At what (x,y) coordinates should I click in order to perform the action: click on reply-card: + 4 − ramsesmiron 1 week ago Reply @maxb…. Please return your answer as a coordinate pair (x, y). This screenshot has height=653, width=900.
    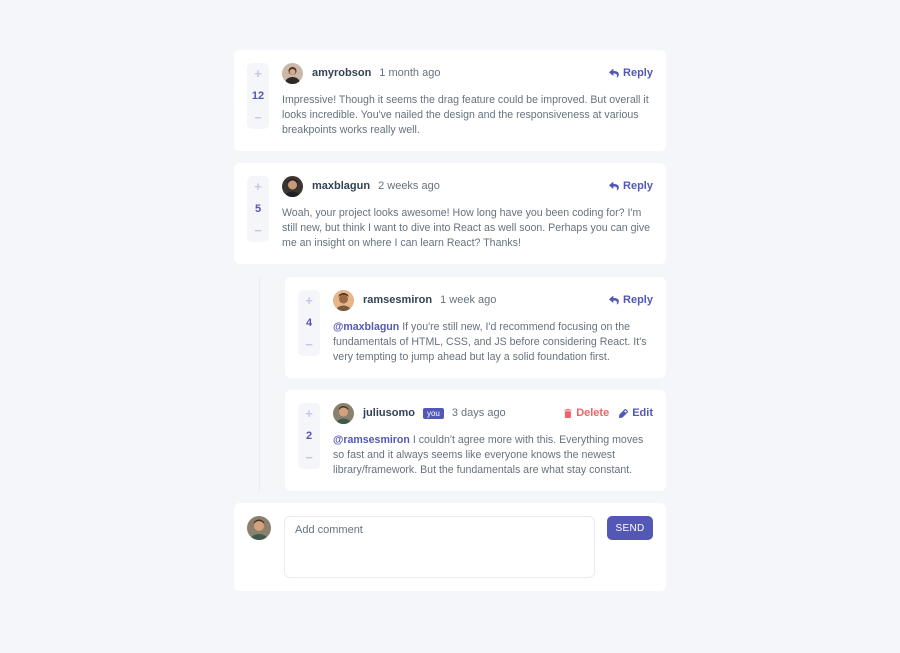
    Looking at the image, I should click on (475, 327).